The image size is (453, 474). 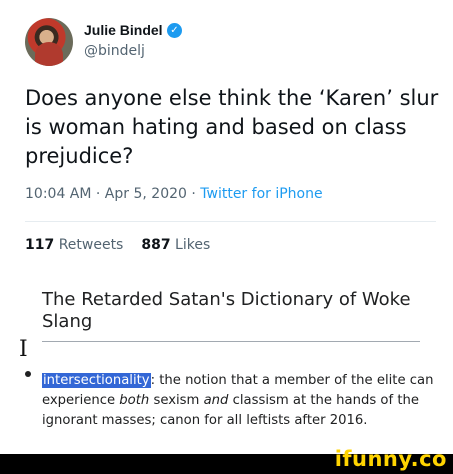 What do you see at coordinates (156, 245) in the screenshot?
I see `likes-count: 887` at bounding box center [156, 245].